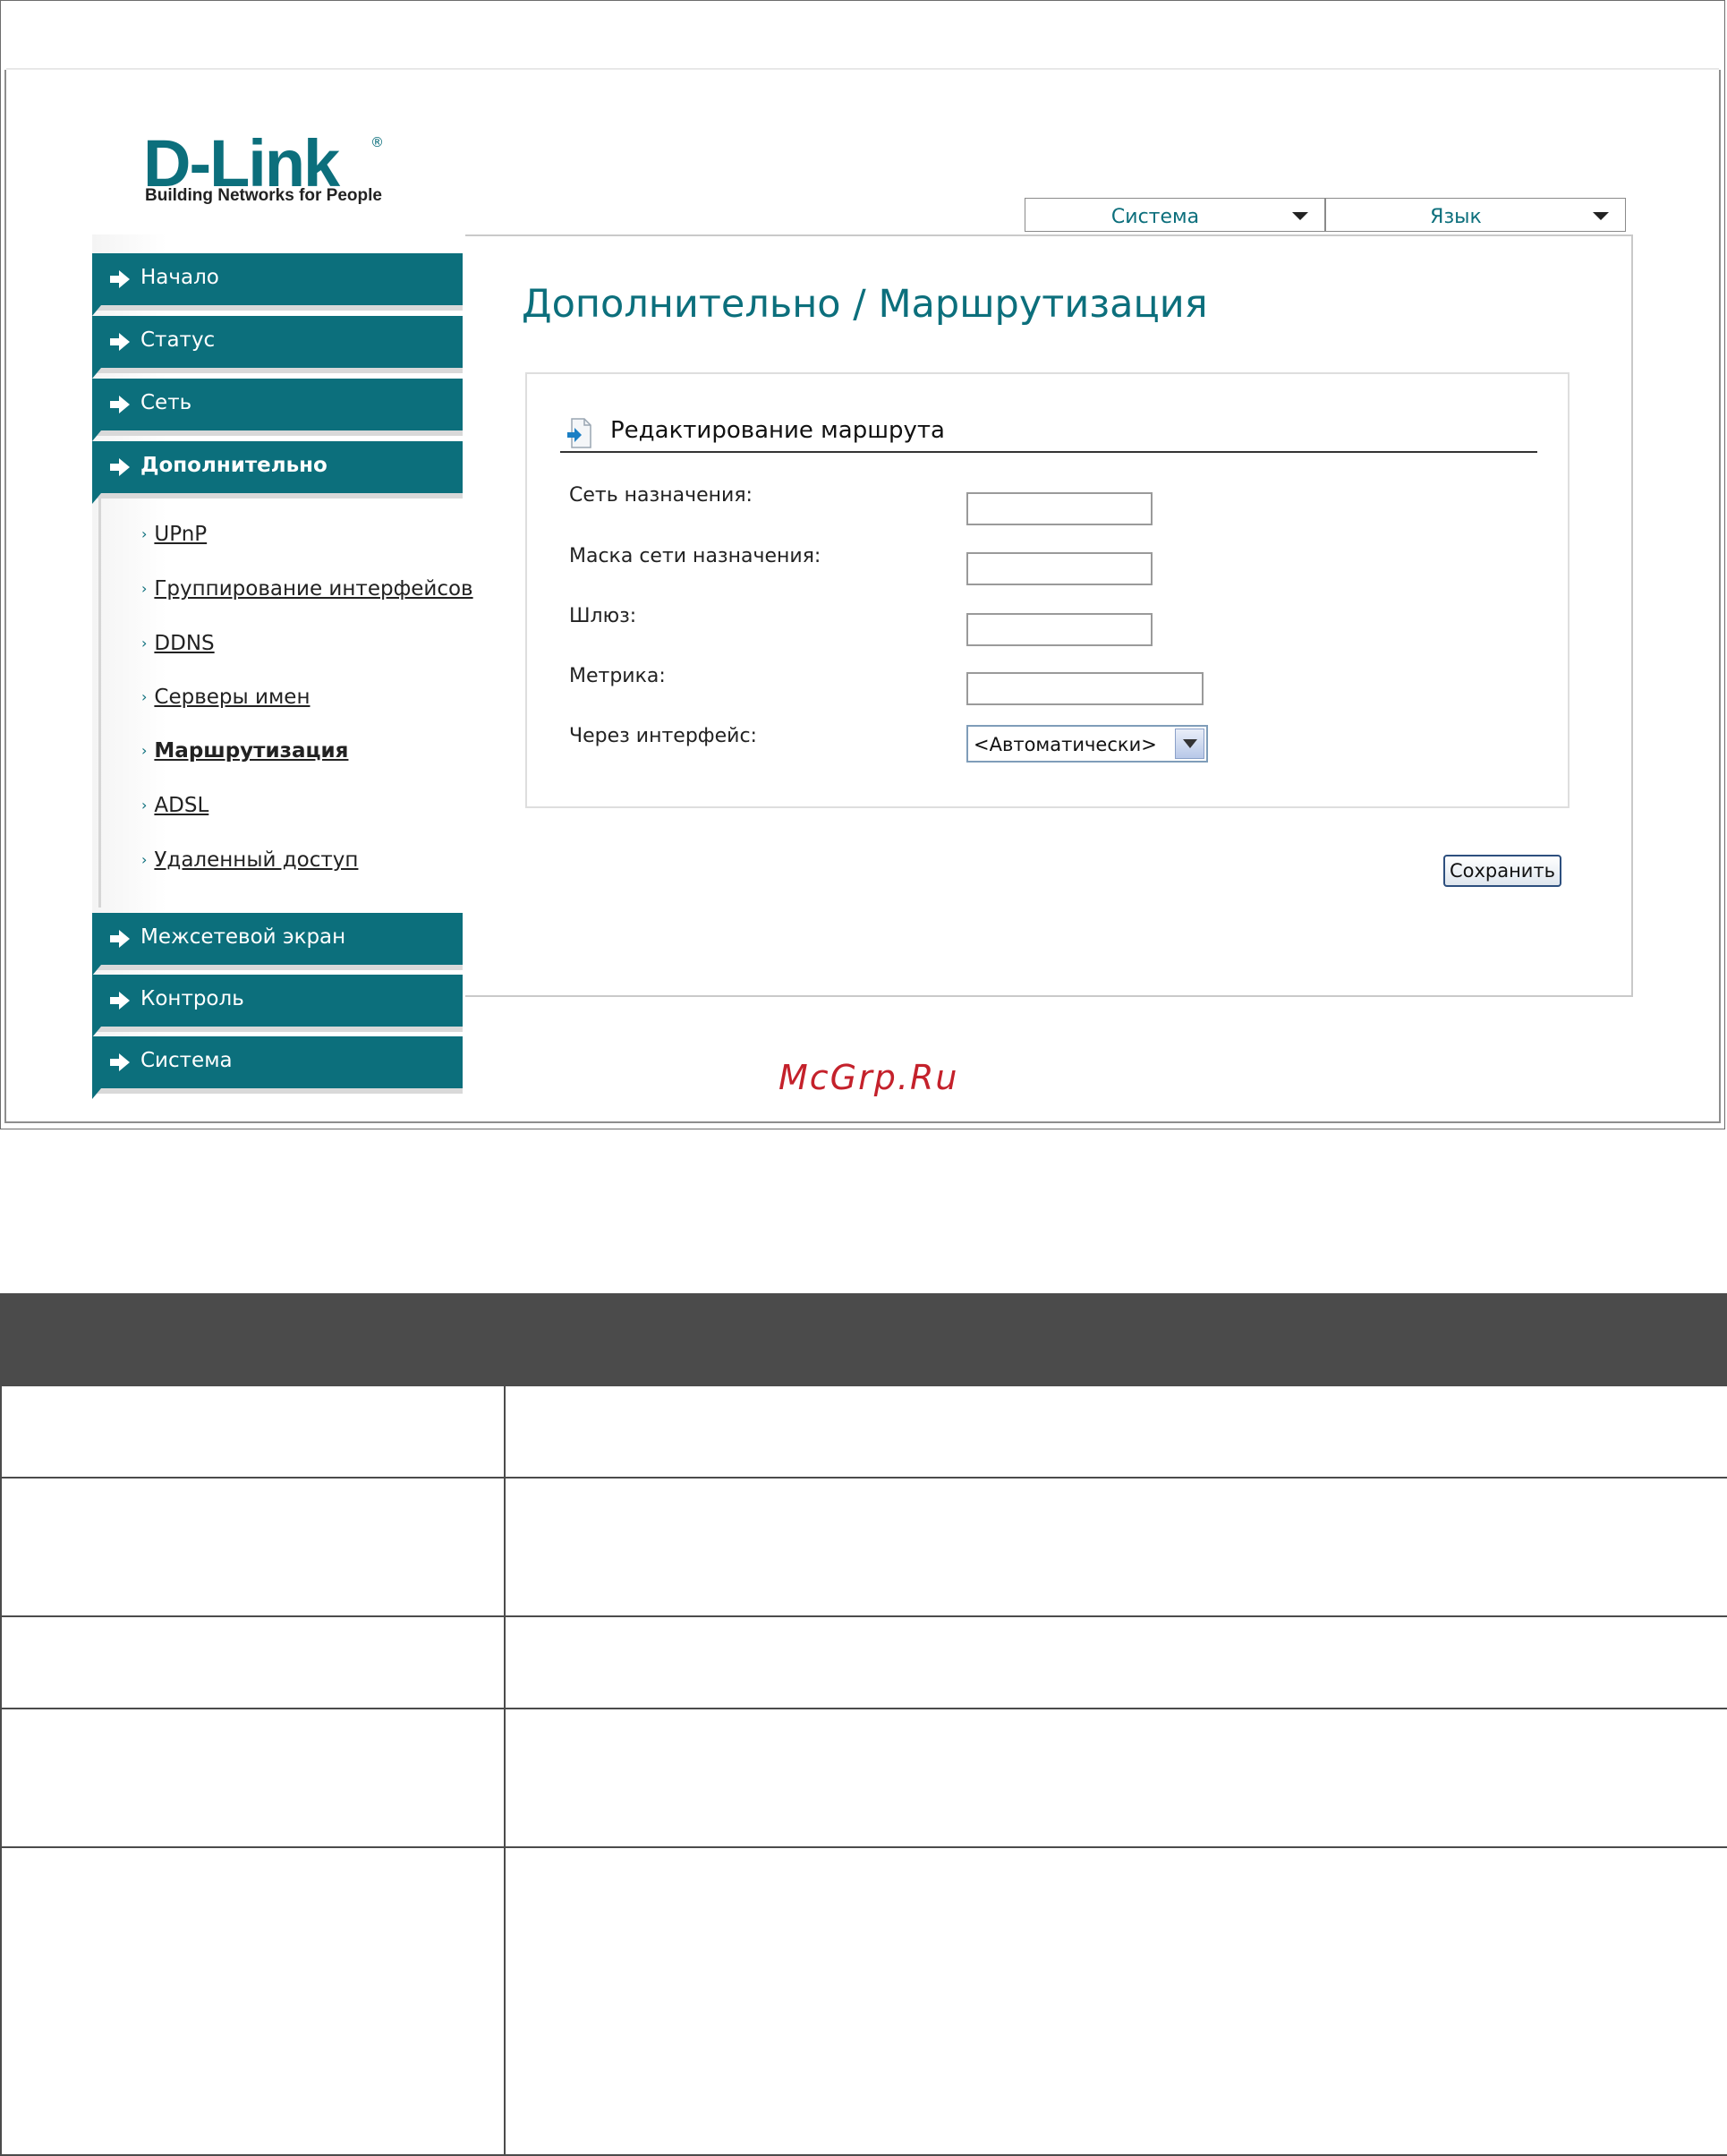  I want to click on submenu-link-label: Маршрутизация, so click(251, 751).